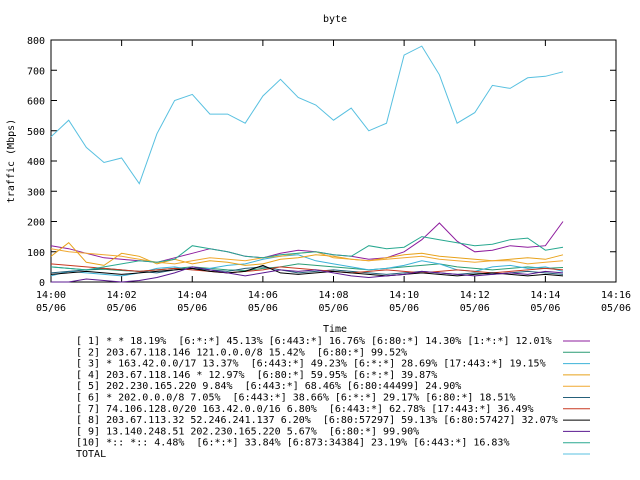 The height and width of the screenshot is (480, 640). What do you see at coordinates (616, 295) in the screenshot?
I see `x-tick-time-label: 14:16` at bounding box center [616, 295].